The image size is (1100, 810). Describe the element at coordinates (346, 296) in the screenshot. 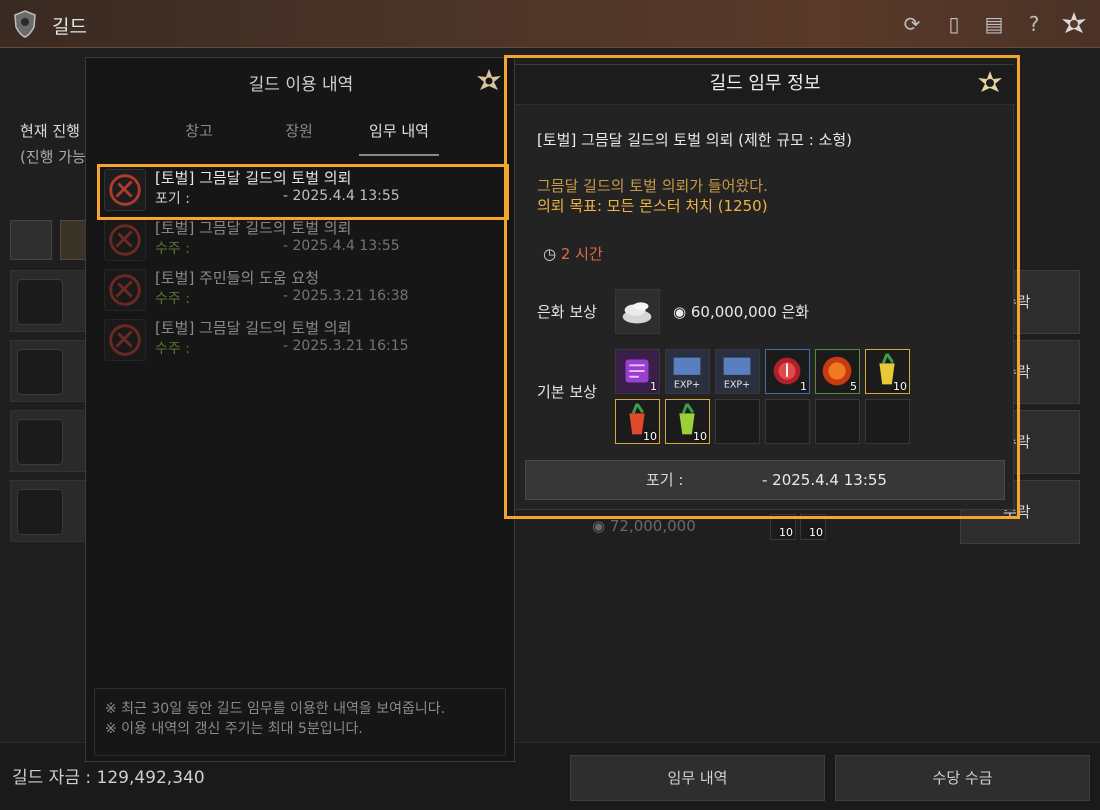

I see `item-date: - 2025.3.21 16:38` at that location.